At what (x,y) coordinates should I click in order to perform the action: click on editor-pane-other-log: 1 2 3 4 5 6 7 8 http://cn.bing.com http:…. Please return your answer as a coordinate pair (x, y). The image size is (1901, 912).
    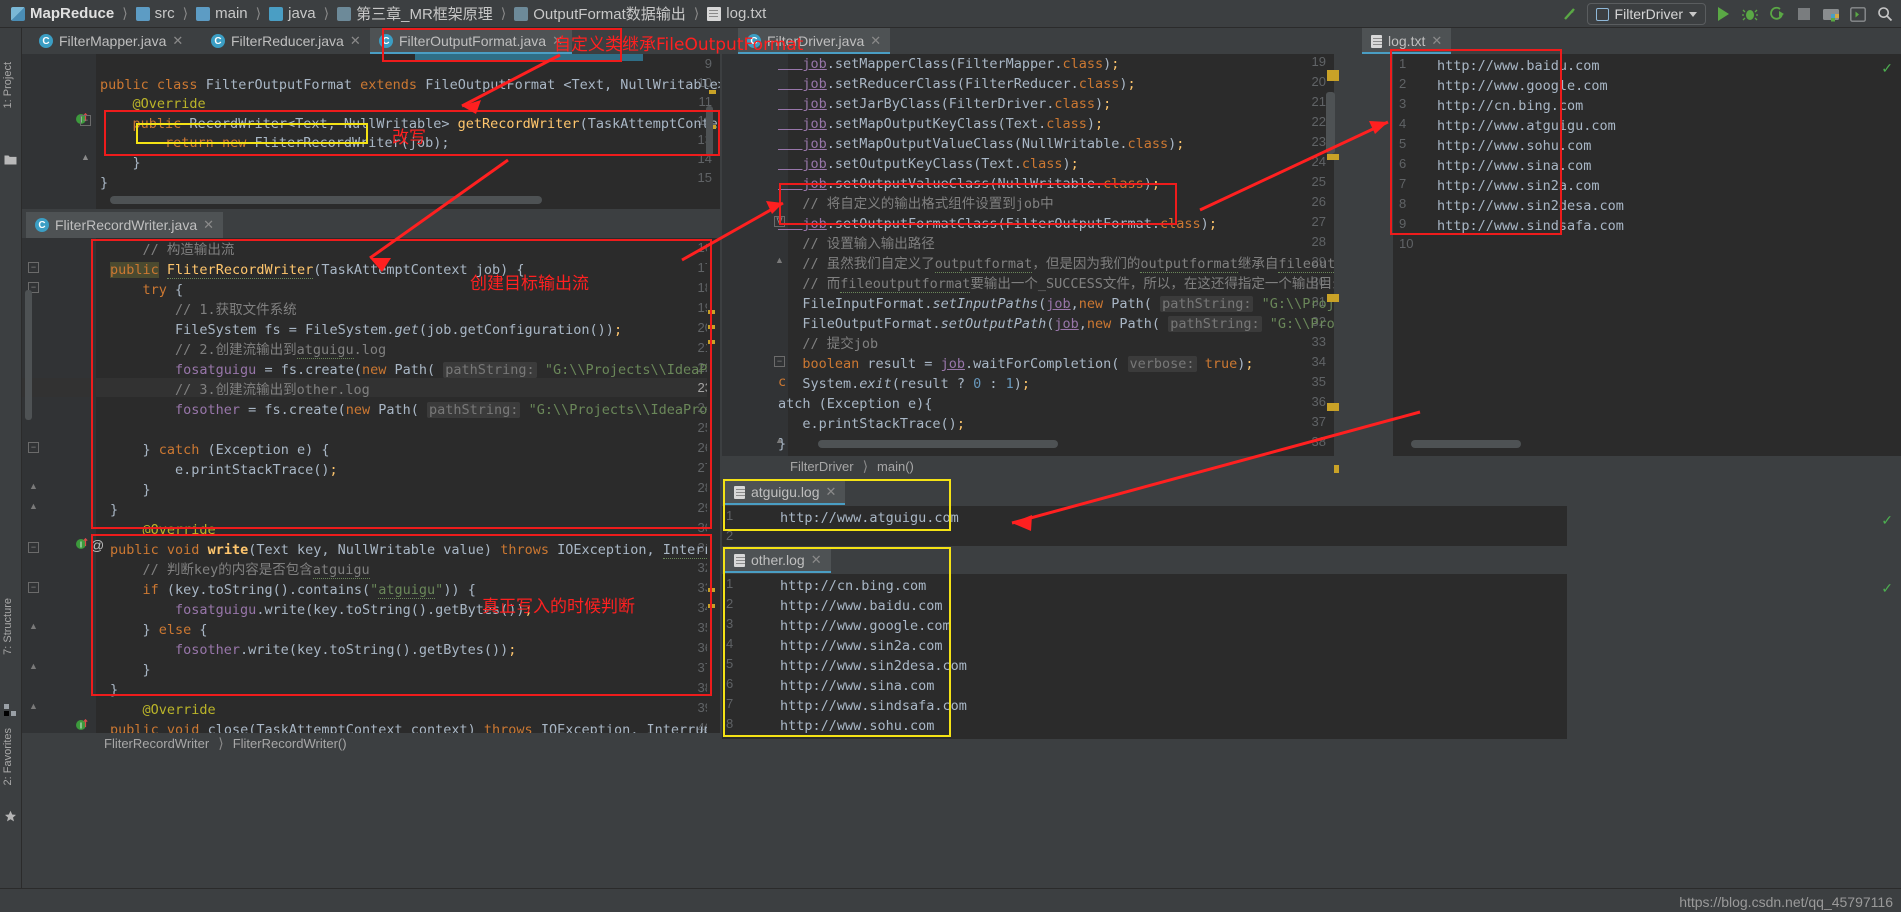
    Looking at the image, I should click on (1144, 656).